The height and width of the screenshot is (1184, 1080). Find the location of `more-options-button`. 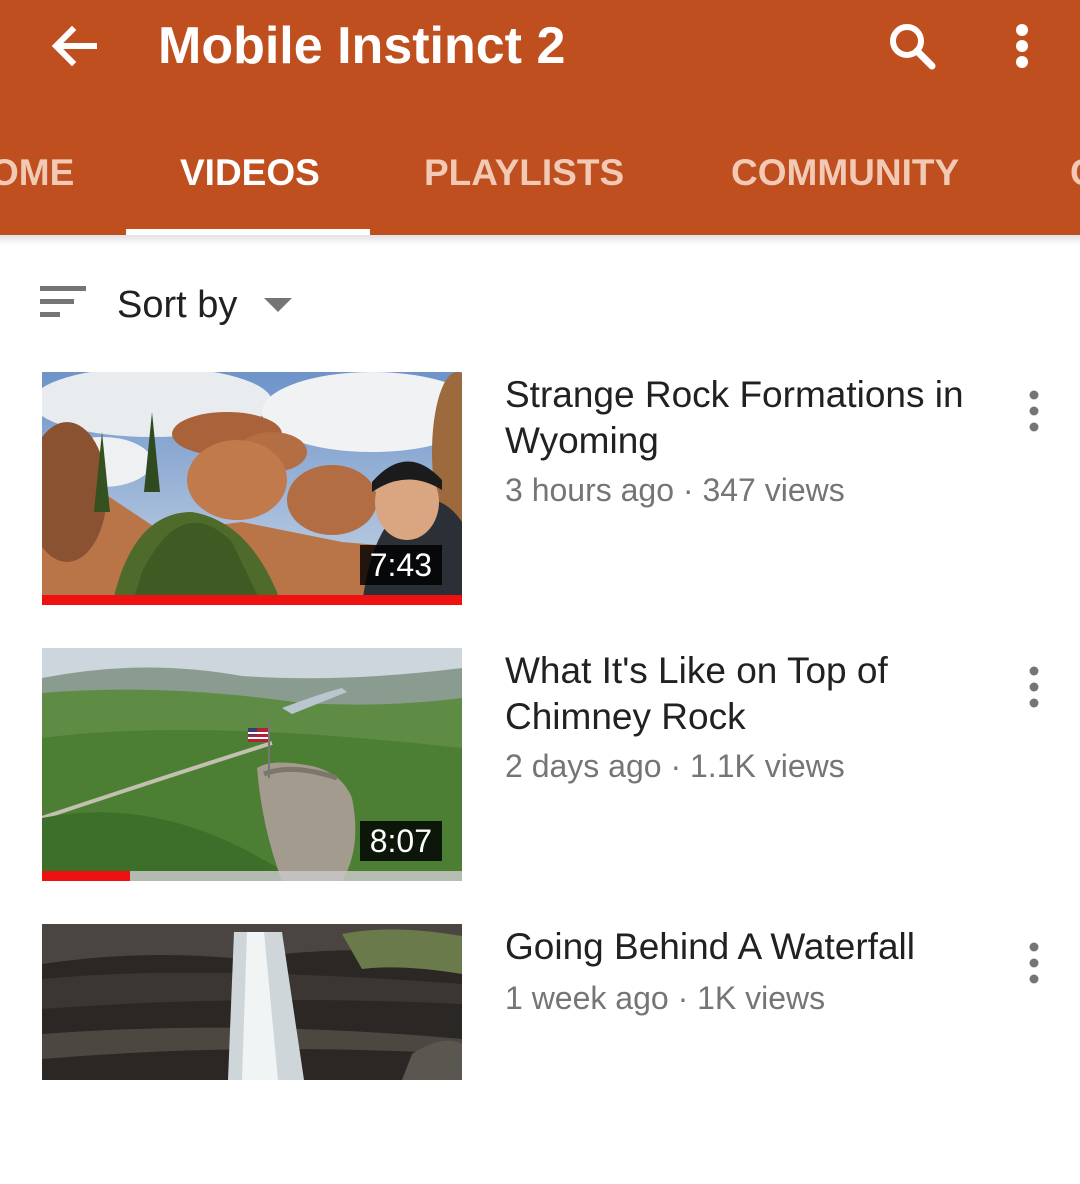

more-options-button is located at coordinates (1022, 46).